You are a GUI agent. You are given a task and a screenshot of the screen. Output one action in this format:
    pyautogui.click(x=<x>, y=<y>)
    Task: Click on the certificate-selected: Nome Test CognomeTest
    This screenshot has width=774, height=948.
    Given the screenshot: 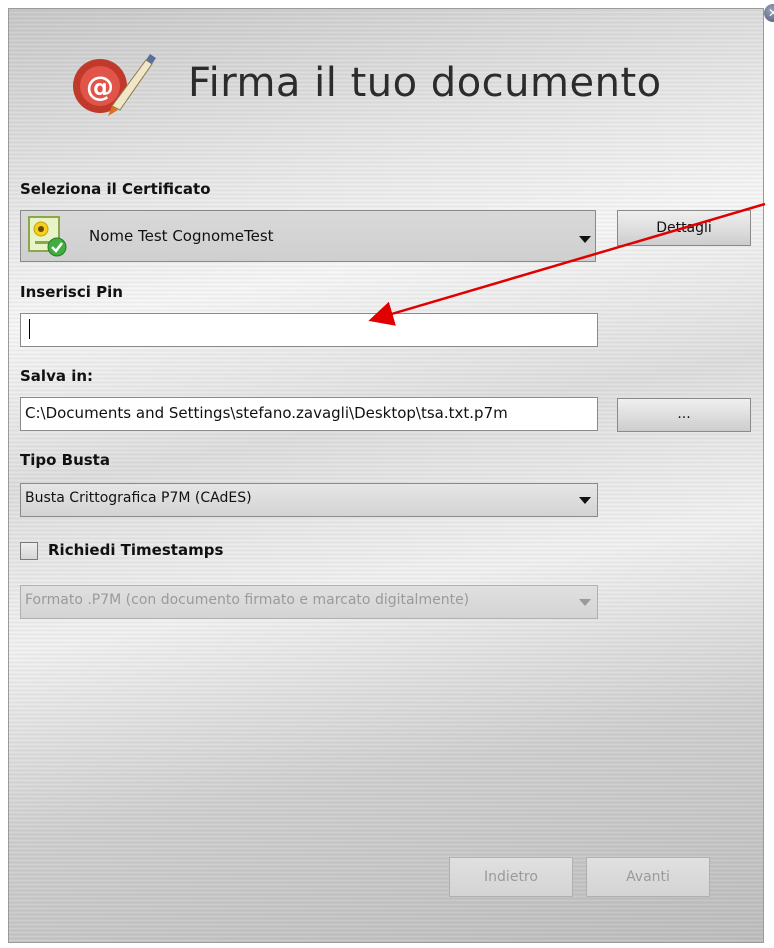 What is the action you would take?
    pyautogui.click(x=181, y=236)
    